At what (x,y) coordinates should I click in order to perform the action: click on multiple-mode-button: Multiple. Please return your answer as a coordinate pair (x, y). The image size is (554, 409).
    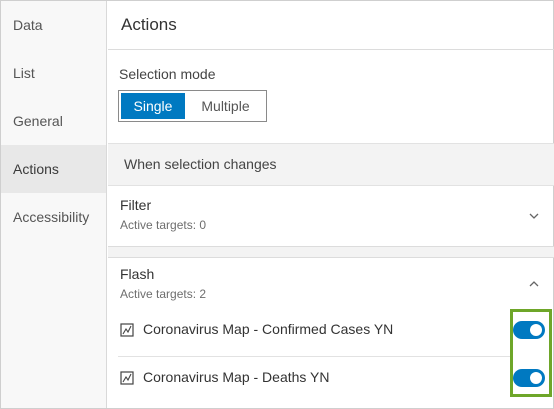
    Looking at the image, I should click on (225, 106).